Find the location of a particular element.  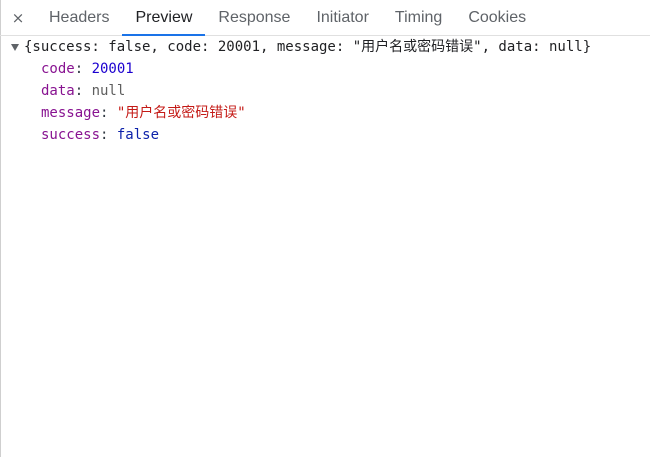

json-property-success: success: false is located at coordinates (325, 135).